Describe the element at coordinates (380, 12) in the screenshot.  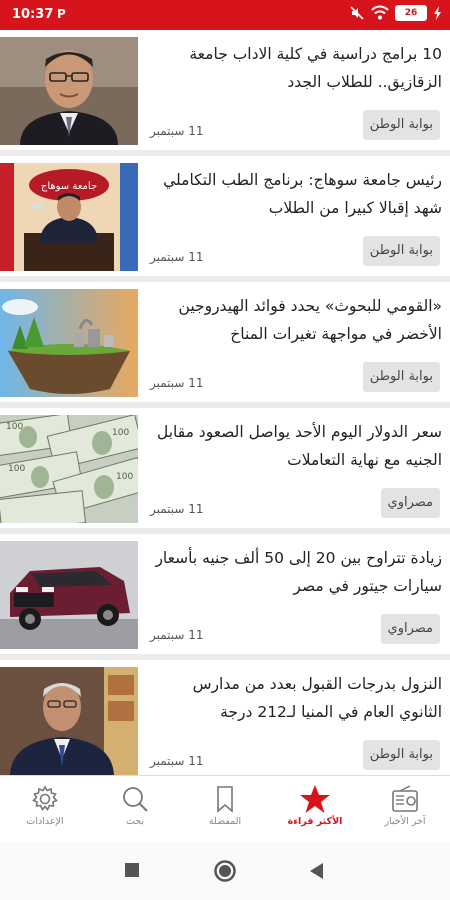
I see `wifi-icon` at that location.